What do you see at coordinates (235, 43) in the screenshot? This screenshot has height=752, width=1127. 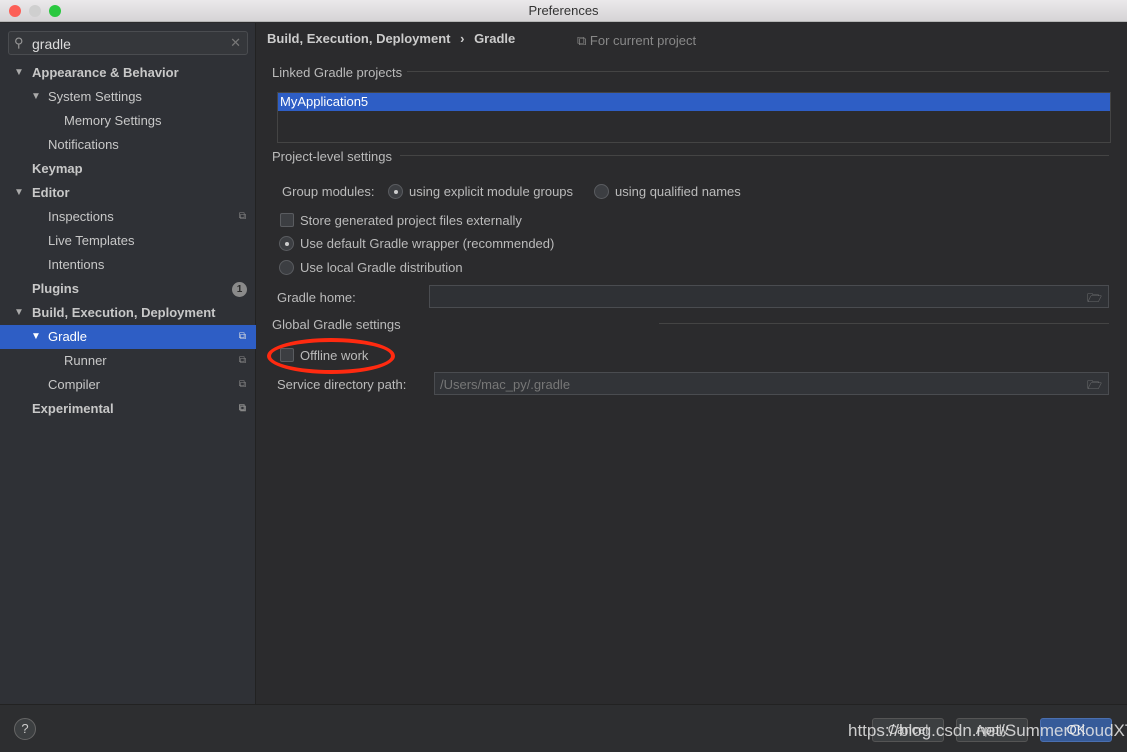 I see `clear-icon: ✕` at bounding box center [235, 43].